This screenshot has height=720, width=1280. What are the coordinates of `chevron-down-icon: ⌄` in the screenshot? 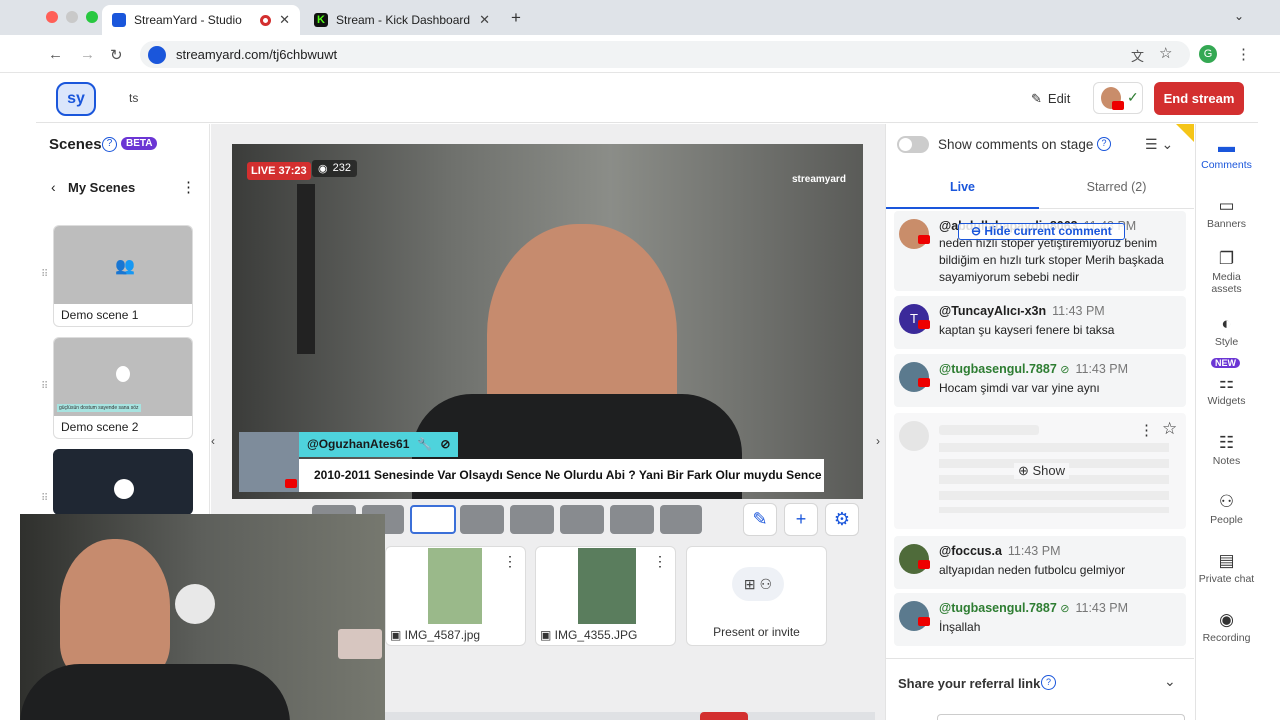 It's located at (1170, 681).